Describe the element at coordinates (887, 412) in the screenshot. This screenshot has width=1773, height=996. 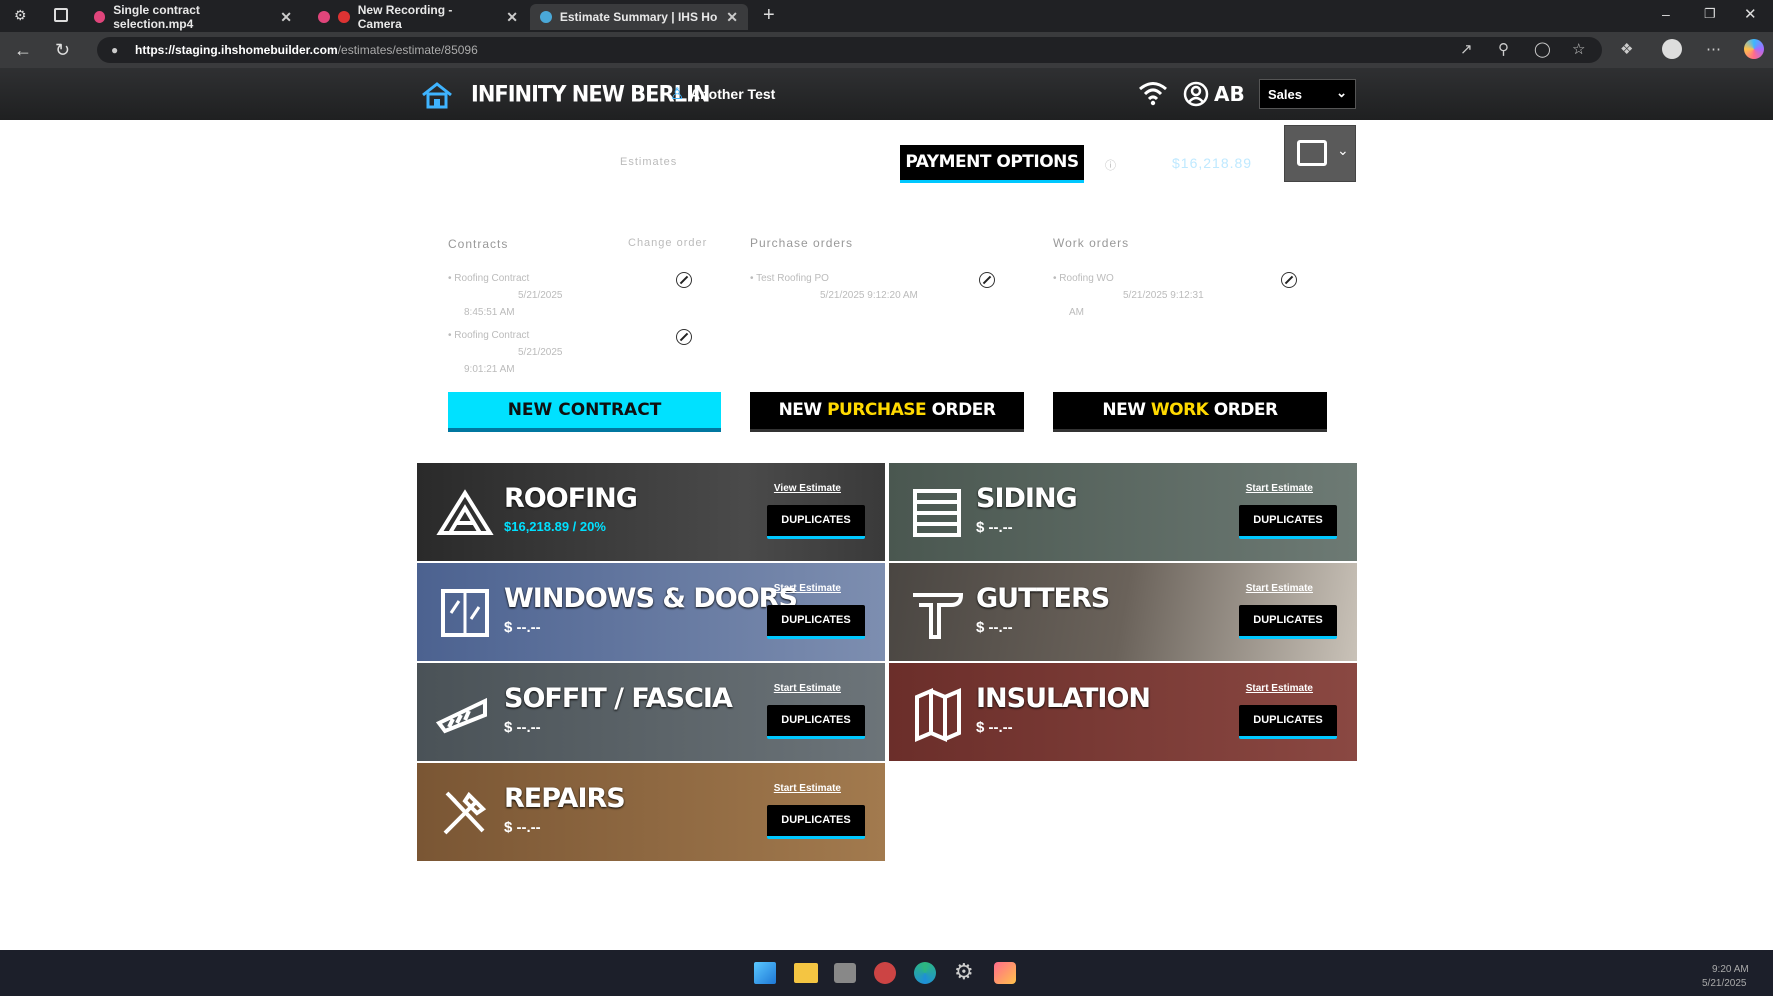
I see `new-purchase-order-button: NEW PURCHASE ORDER` at that location.